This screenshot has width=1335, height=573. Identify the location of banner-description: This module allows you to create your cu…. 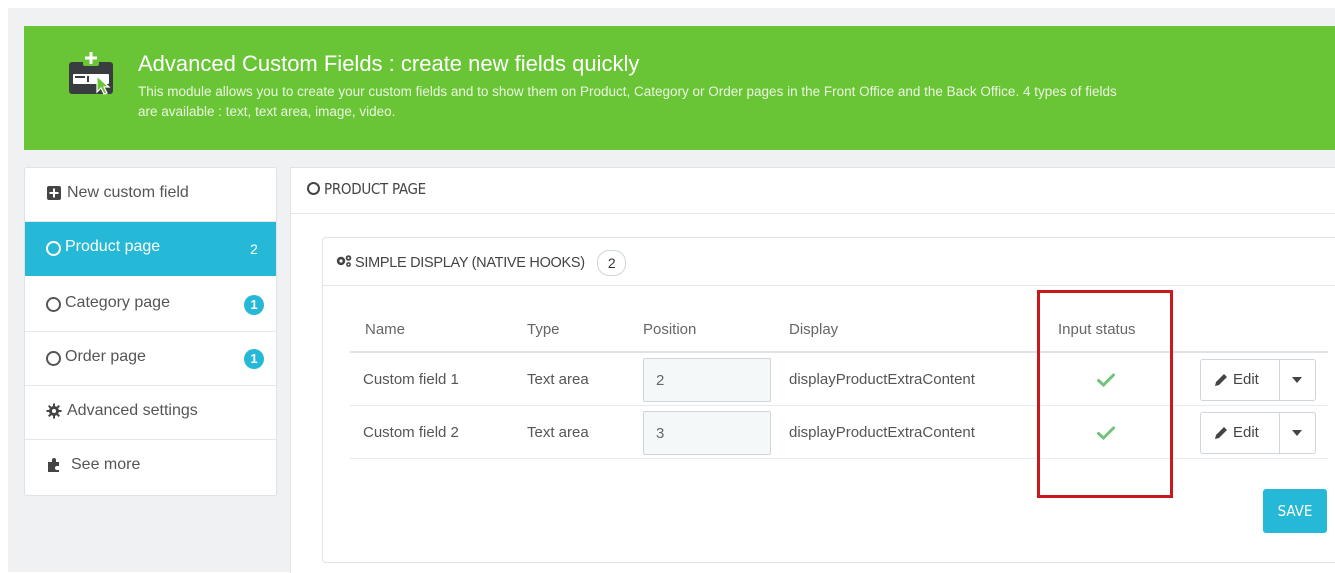
(627, 101).